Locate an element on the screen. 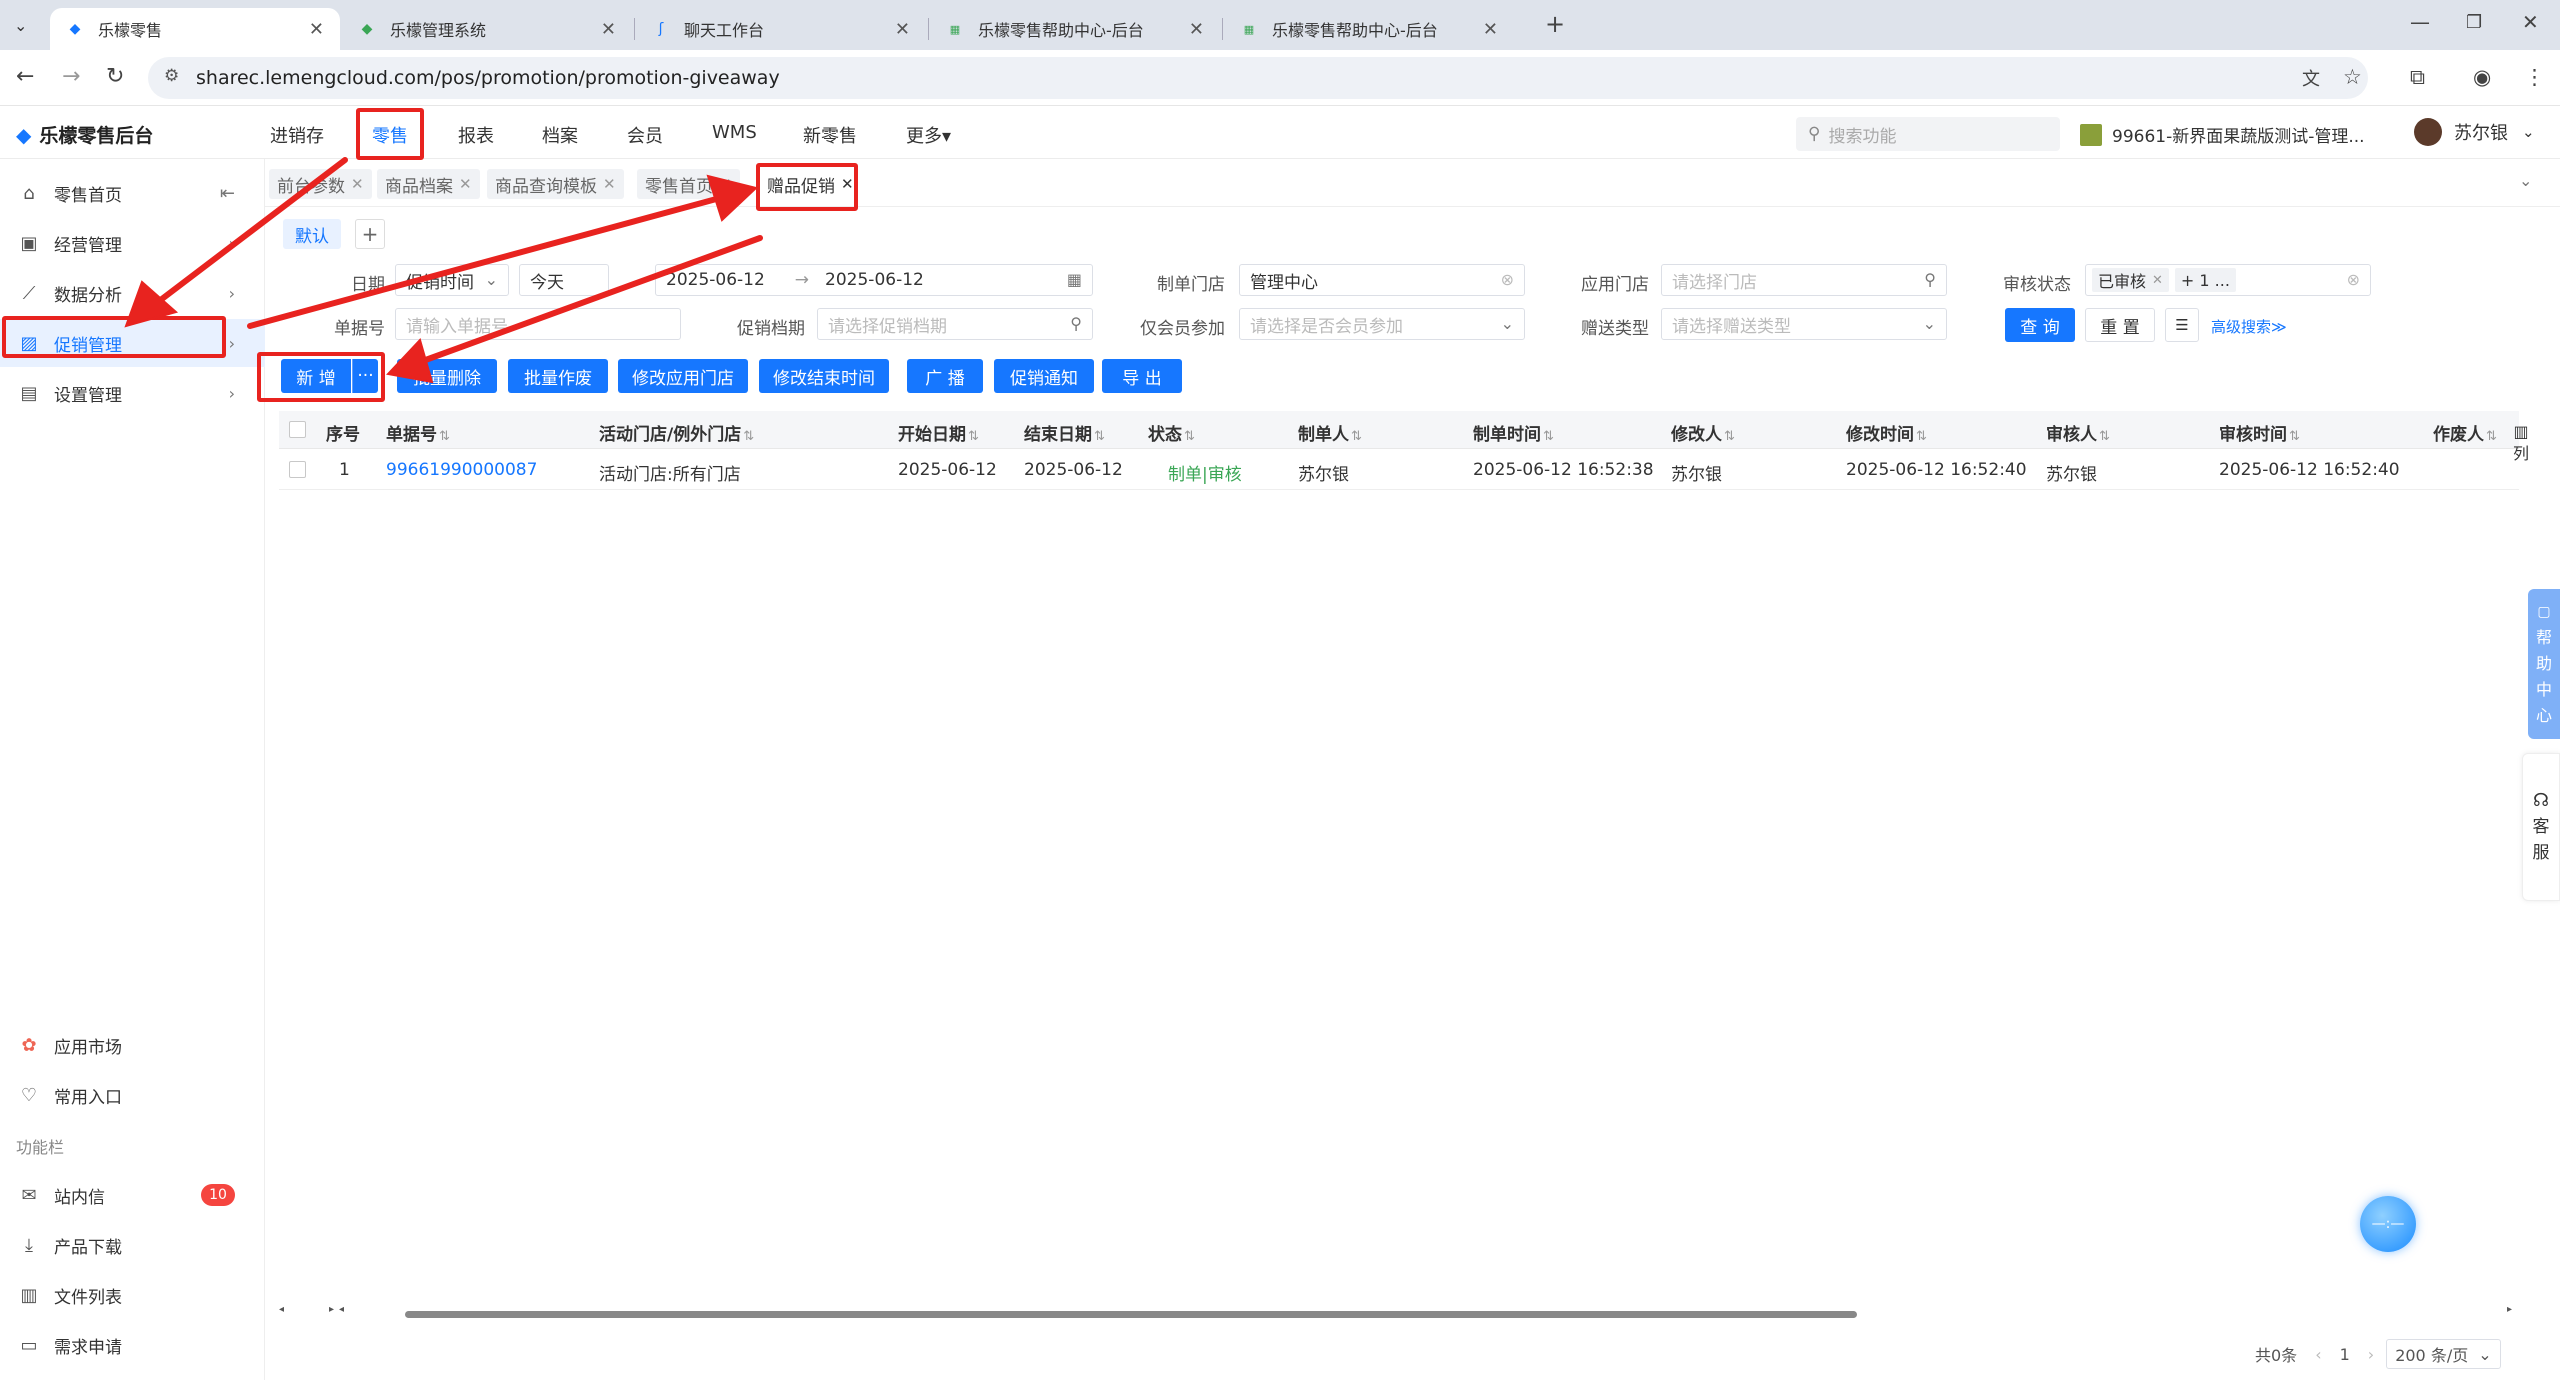 The height and width of the screenshot is (1380, 2560). nav-more: 更多▾ is located at coordinates (928, 135).